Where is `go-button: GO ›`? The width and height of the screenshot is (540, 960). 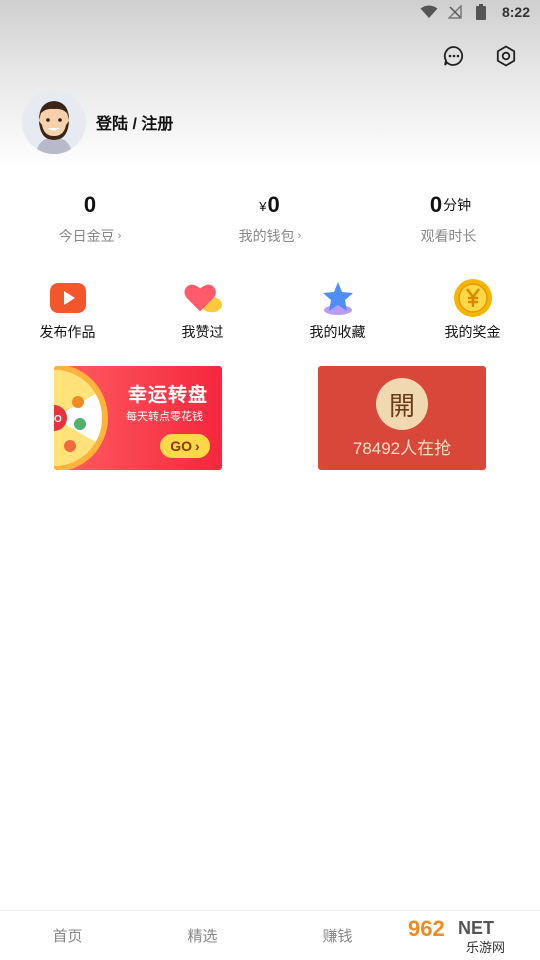 go-button: GO › is located at coordinates (185, 446).